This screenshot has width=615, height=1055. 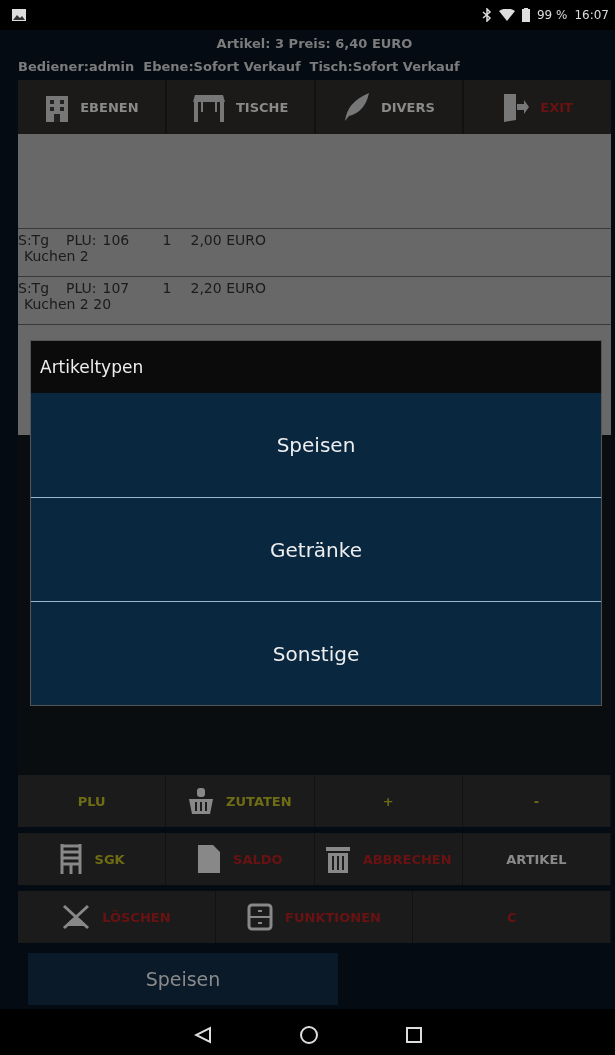 I want to click on toolbar-button: TISCHE, so click(x=240, y=107).